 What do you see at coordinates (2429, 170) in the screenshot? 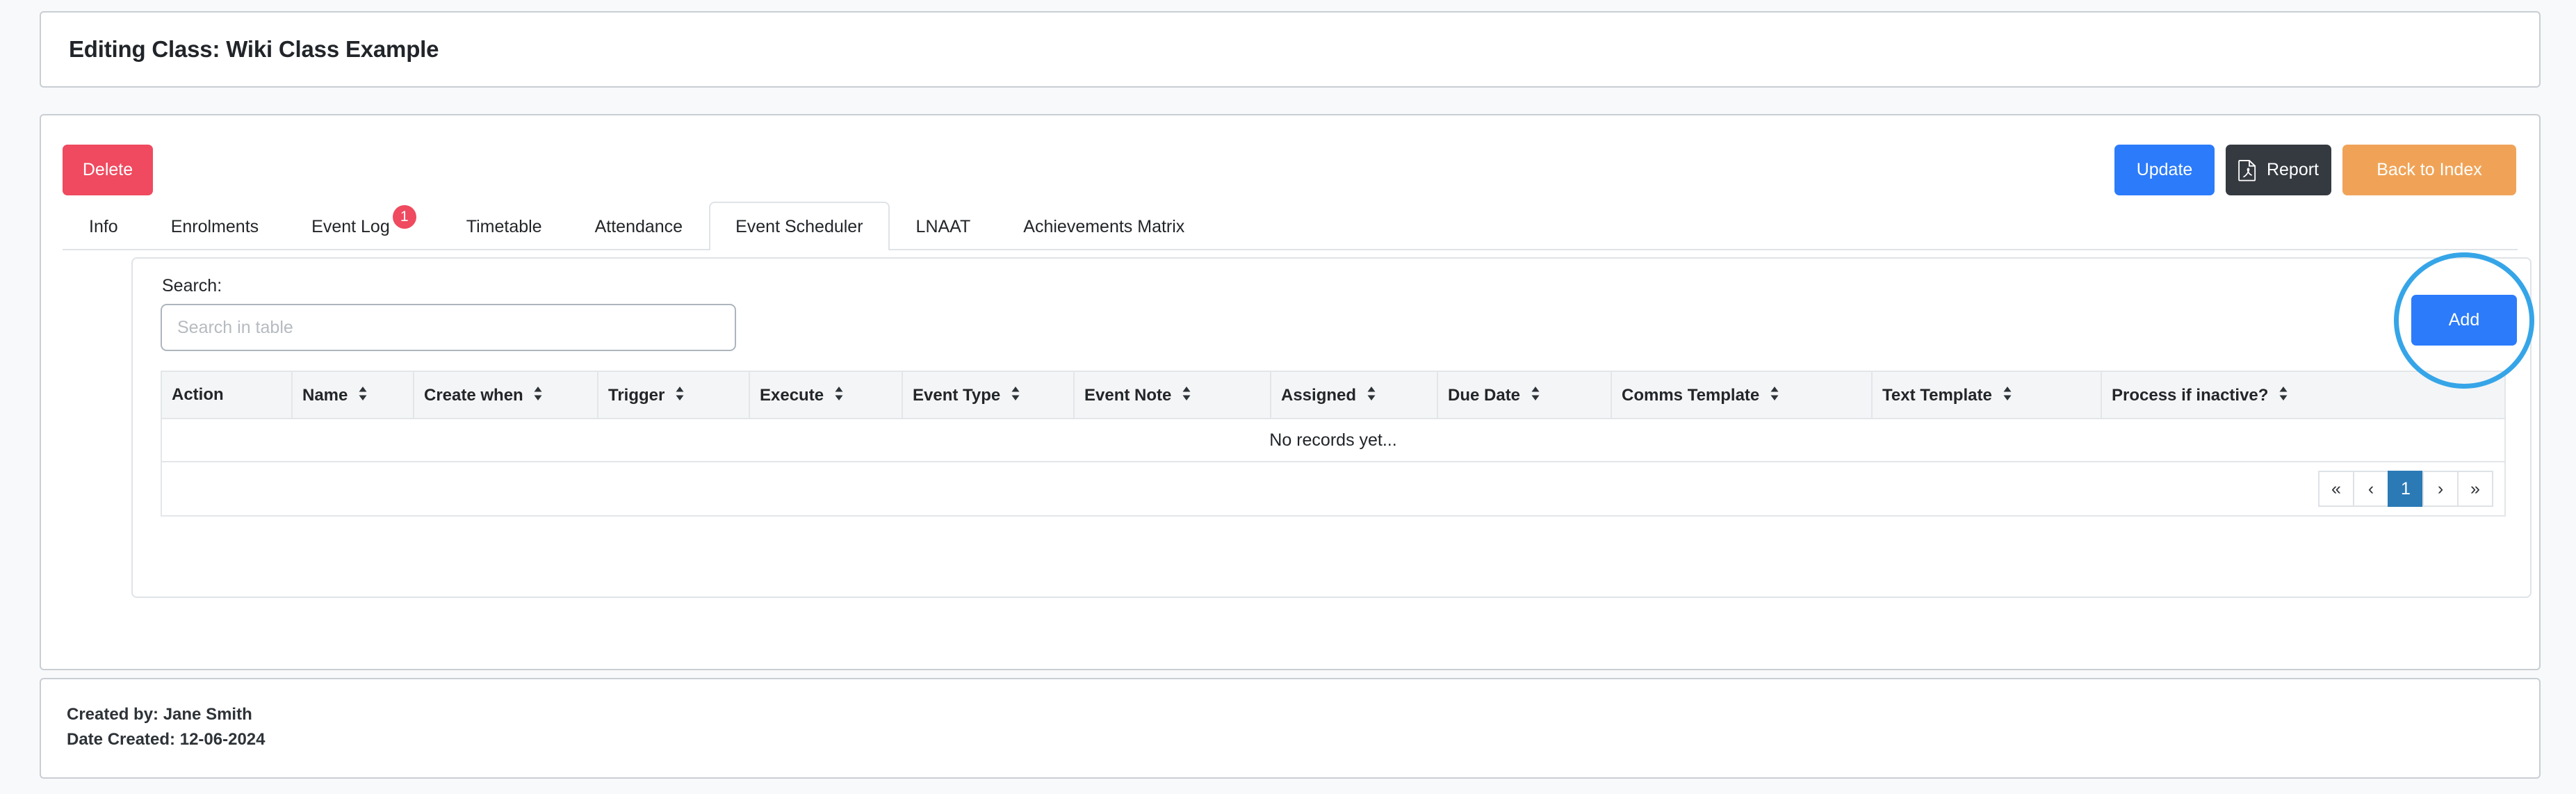
I see `back-to-index-button: Back to Index` at bounding box center [2429, 170].